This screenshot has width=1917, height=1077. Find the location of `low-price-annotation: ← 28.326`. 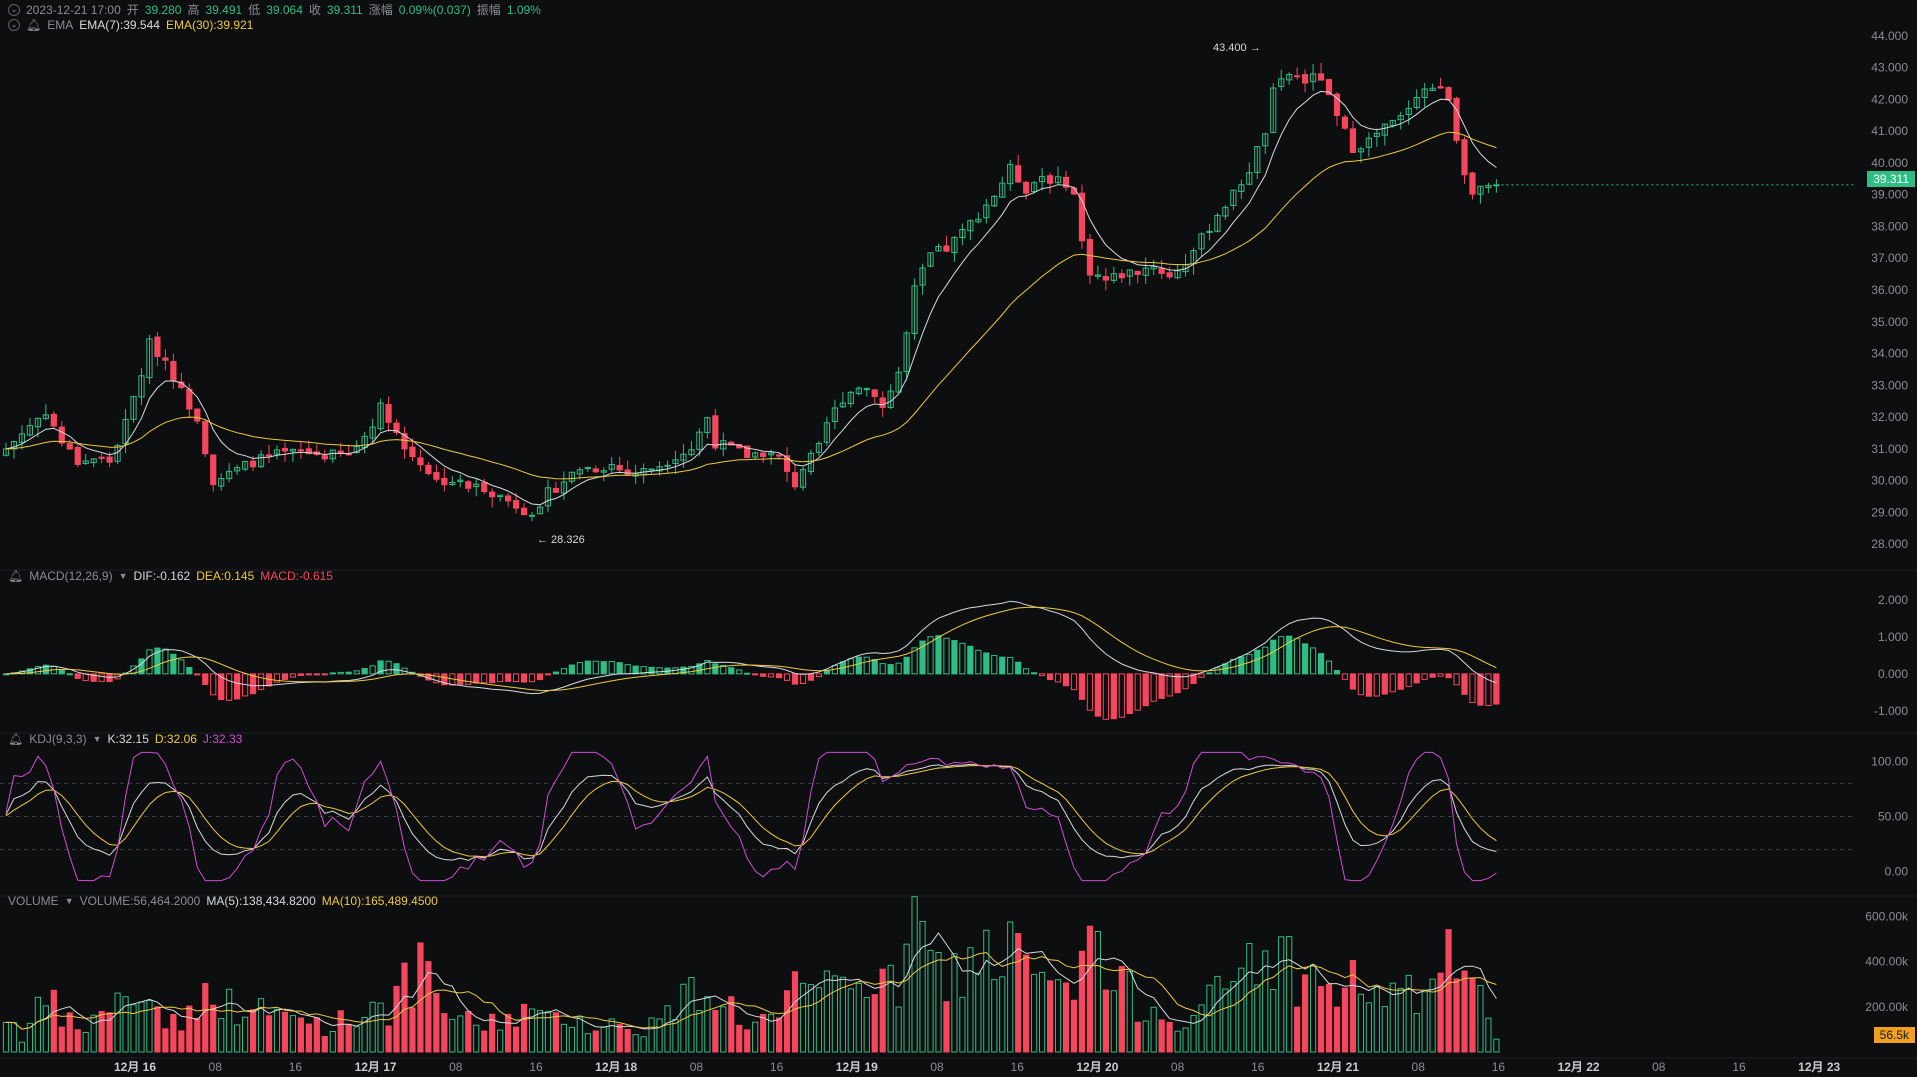

low-price-annotation: ← 28.326 is located at coordinates (561, 540).